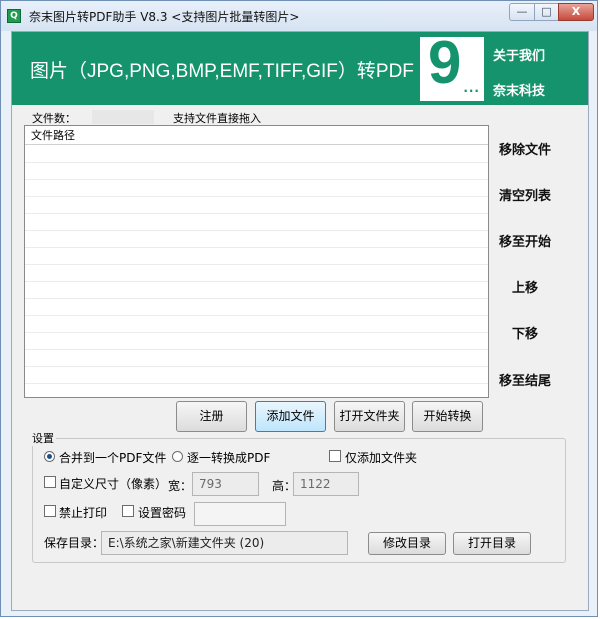 Image resolution: width=600 pixels, height=619 pixels. Describe the element at coordinates (525, 240) in the screenshot. I see `move-to-top-button: 移至开始` at that location.